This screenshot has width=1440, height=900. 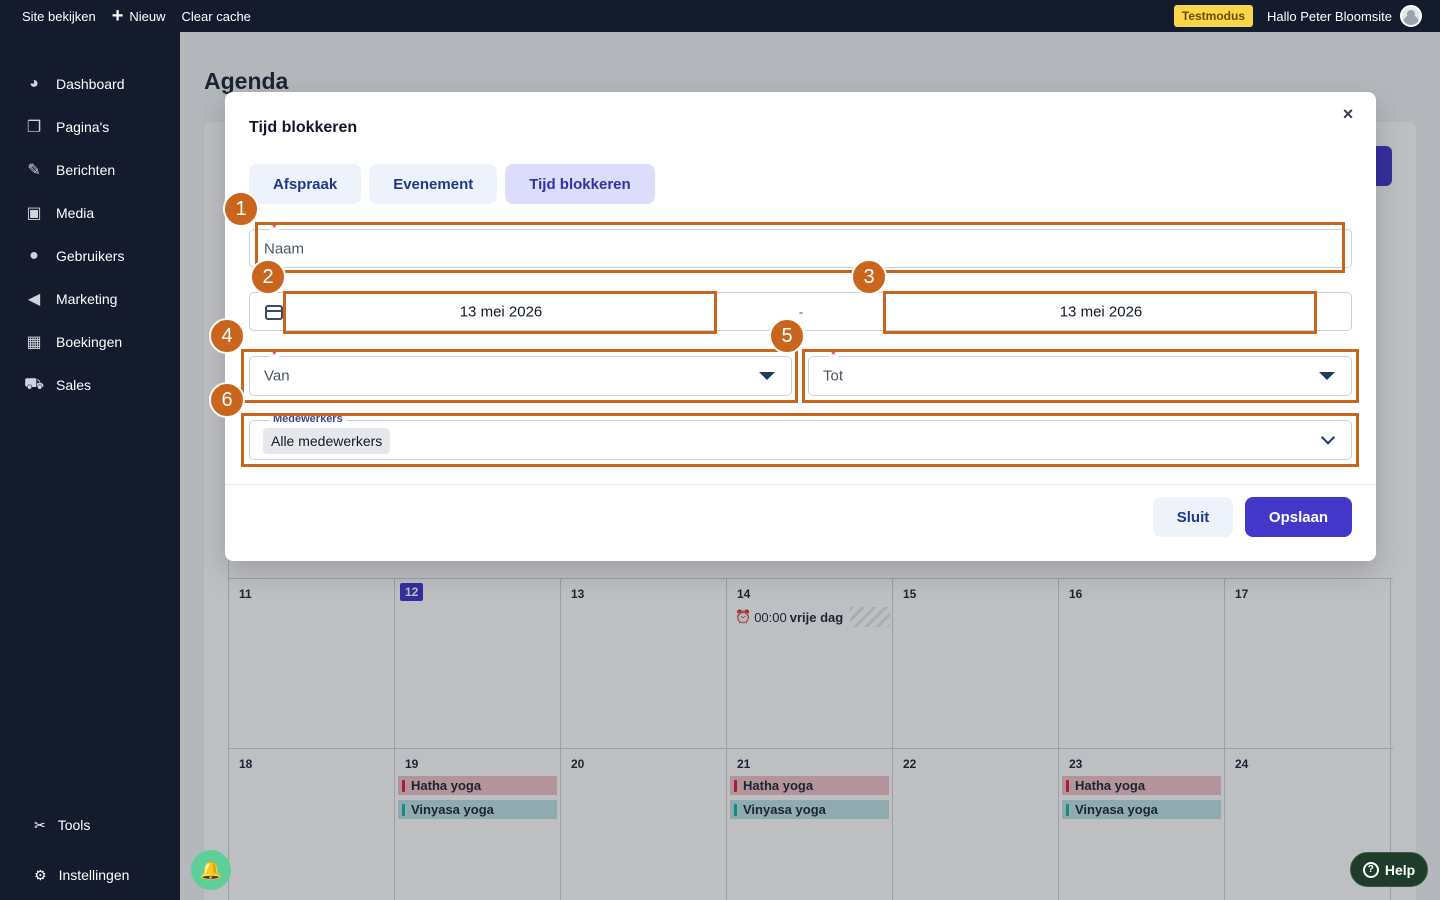 What do you see at coordinates (34, 83) in the screenshot?
I see `dashboard-icon: ◕` at bounding box center [34, 83].